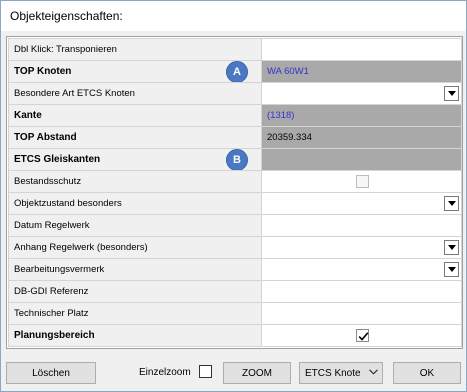  I want to click on property-label-wrap: Bestandsschutz, so click(135, 182).